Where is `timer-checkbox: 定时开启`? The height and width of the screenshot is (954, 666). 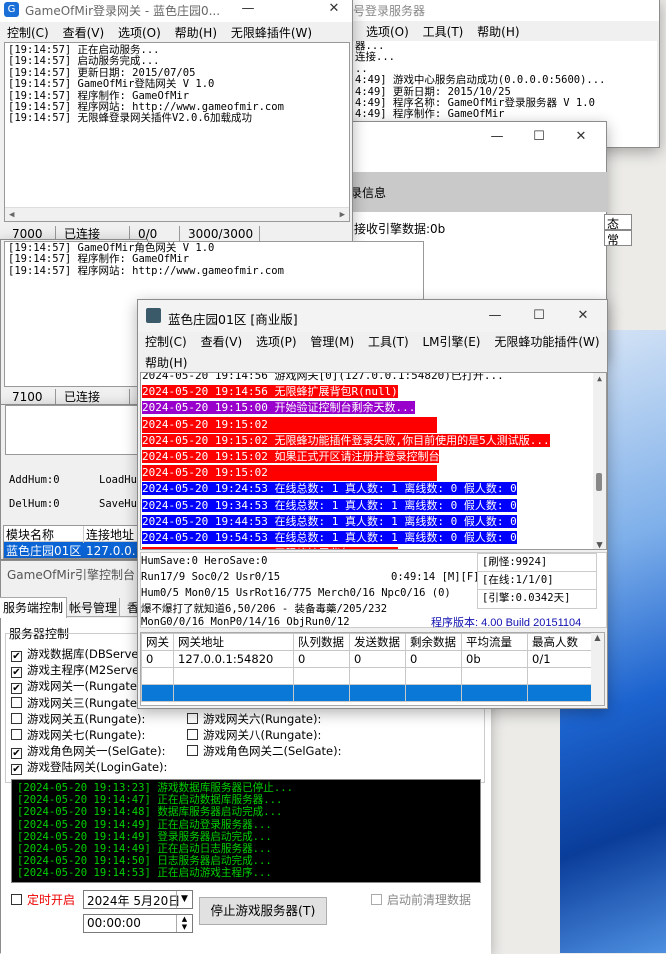 timer-checkbox: 定时开启 is located at coordinates (43, 899).